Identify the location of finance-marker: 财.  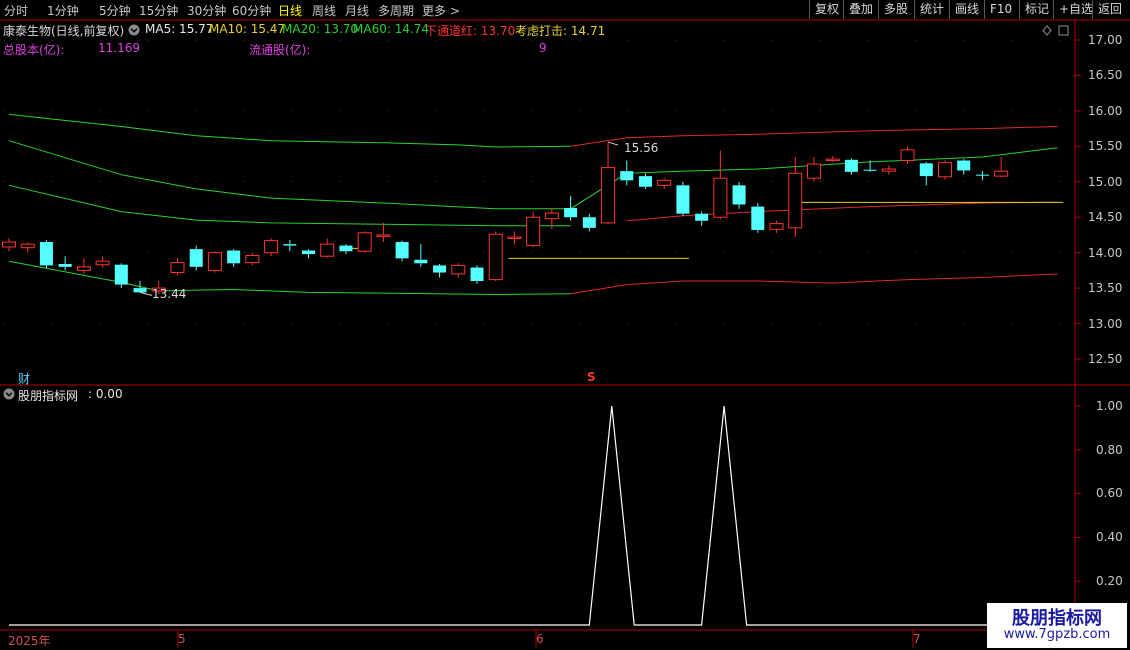
(24, 378).